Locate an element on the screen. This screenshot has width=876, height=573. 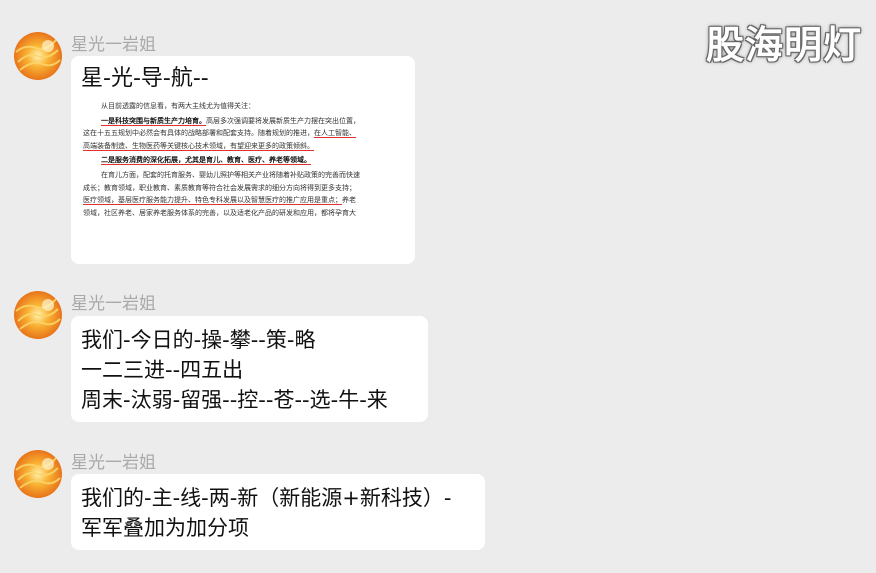
watermark-logo: 股海明灯 is located at coordinates (783, 45).